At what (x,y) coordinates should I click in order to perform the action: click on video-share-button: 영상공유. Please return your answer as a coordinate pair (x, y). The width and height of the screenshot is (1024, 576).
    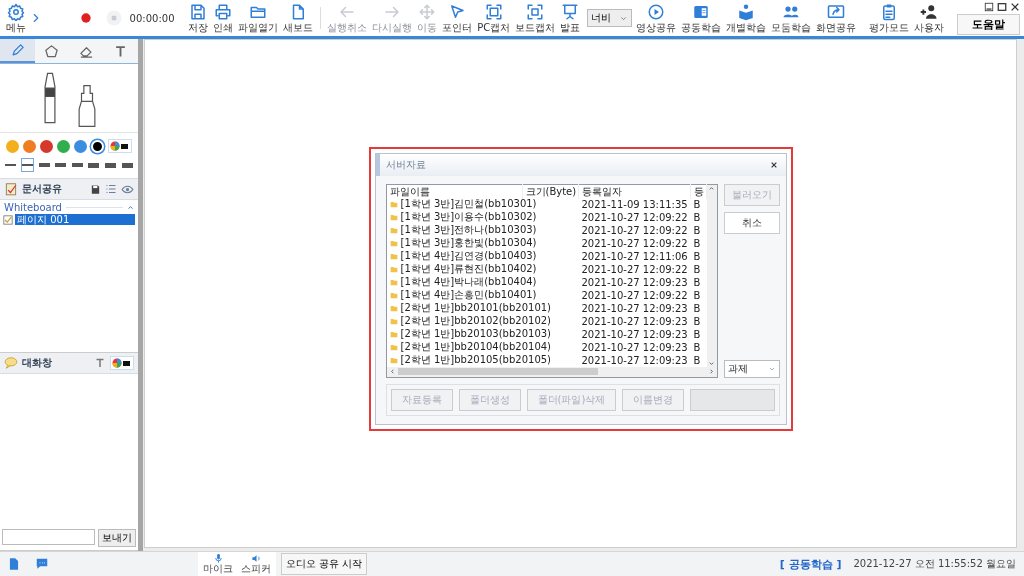
    Looking at the image, I should click on (656, 18).